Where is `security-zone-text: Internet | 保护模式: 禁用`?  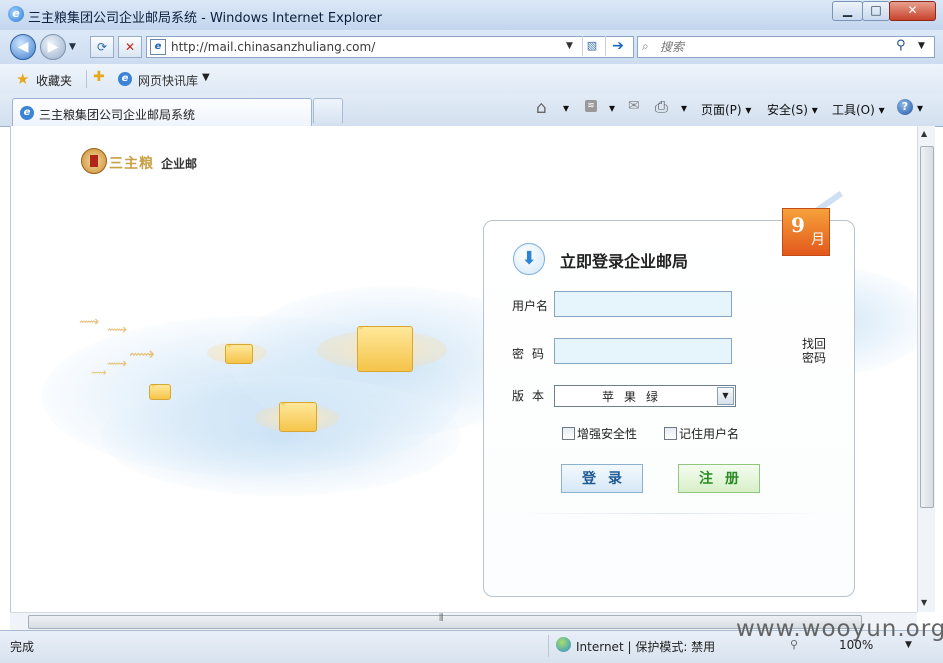 security-zone-text: Internet | 保护模式: 禁用 is located at coordinates (645, 646).